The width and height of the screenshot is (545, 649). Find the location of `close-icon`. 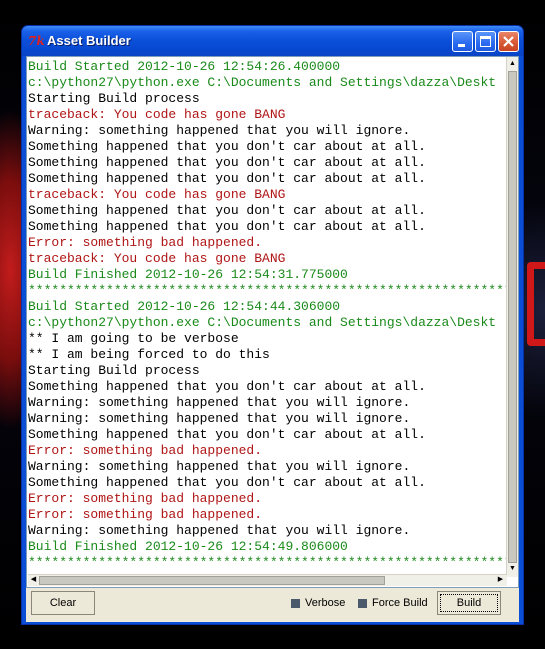

close-icon is located at coordinates (508, 41).